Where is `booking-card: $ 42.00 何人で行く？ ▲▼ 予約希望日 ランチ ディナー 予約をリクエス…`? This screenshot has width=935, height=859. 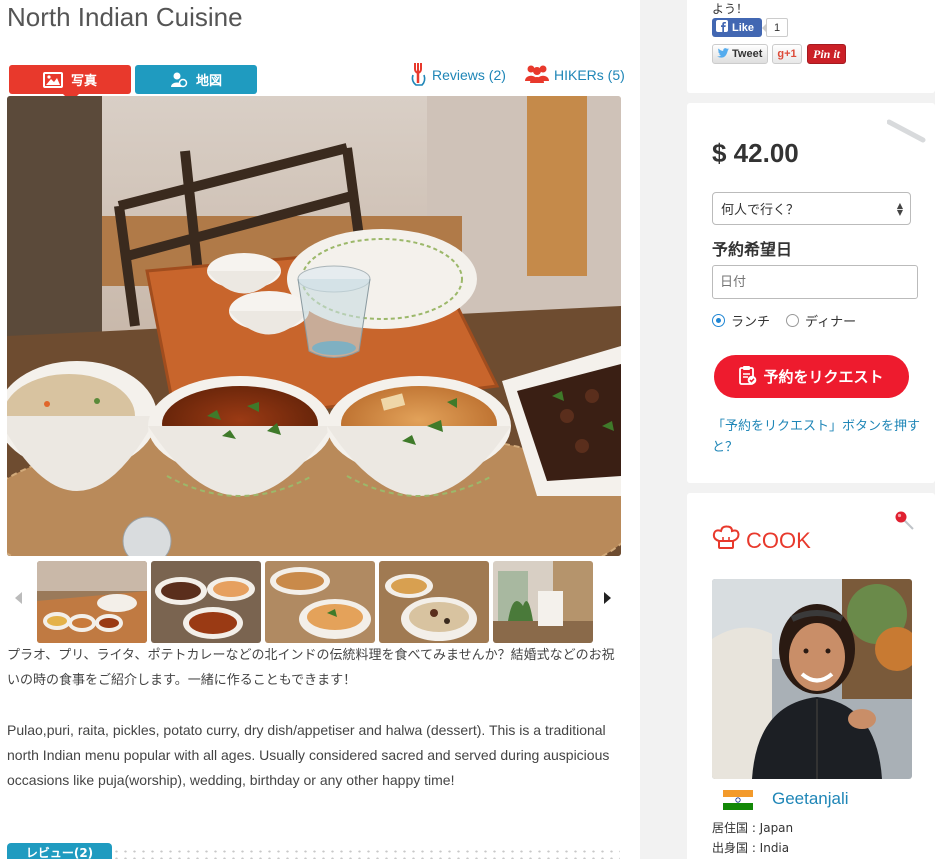 booking-card: $ 42.00 何人で行く？ ▲▼ 予約希望日 ランチ ディナー 予約をリクエス… is located at coordinates (811, 293).